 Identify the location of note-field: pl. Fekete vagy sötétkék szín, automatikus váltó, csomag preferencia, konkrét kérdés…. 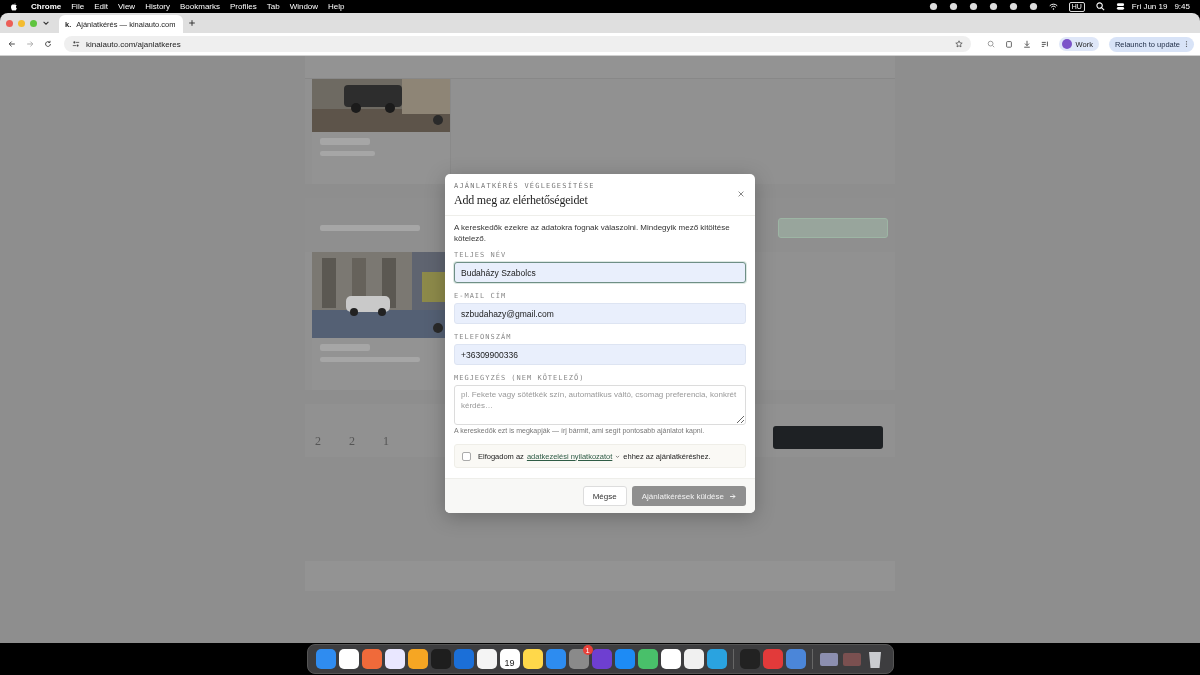
(600, 405).